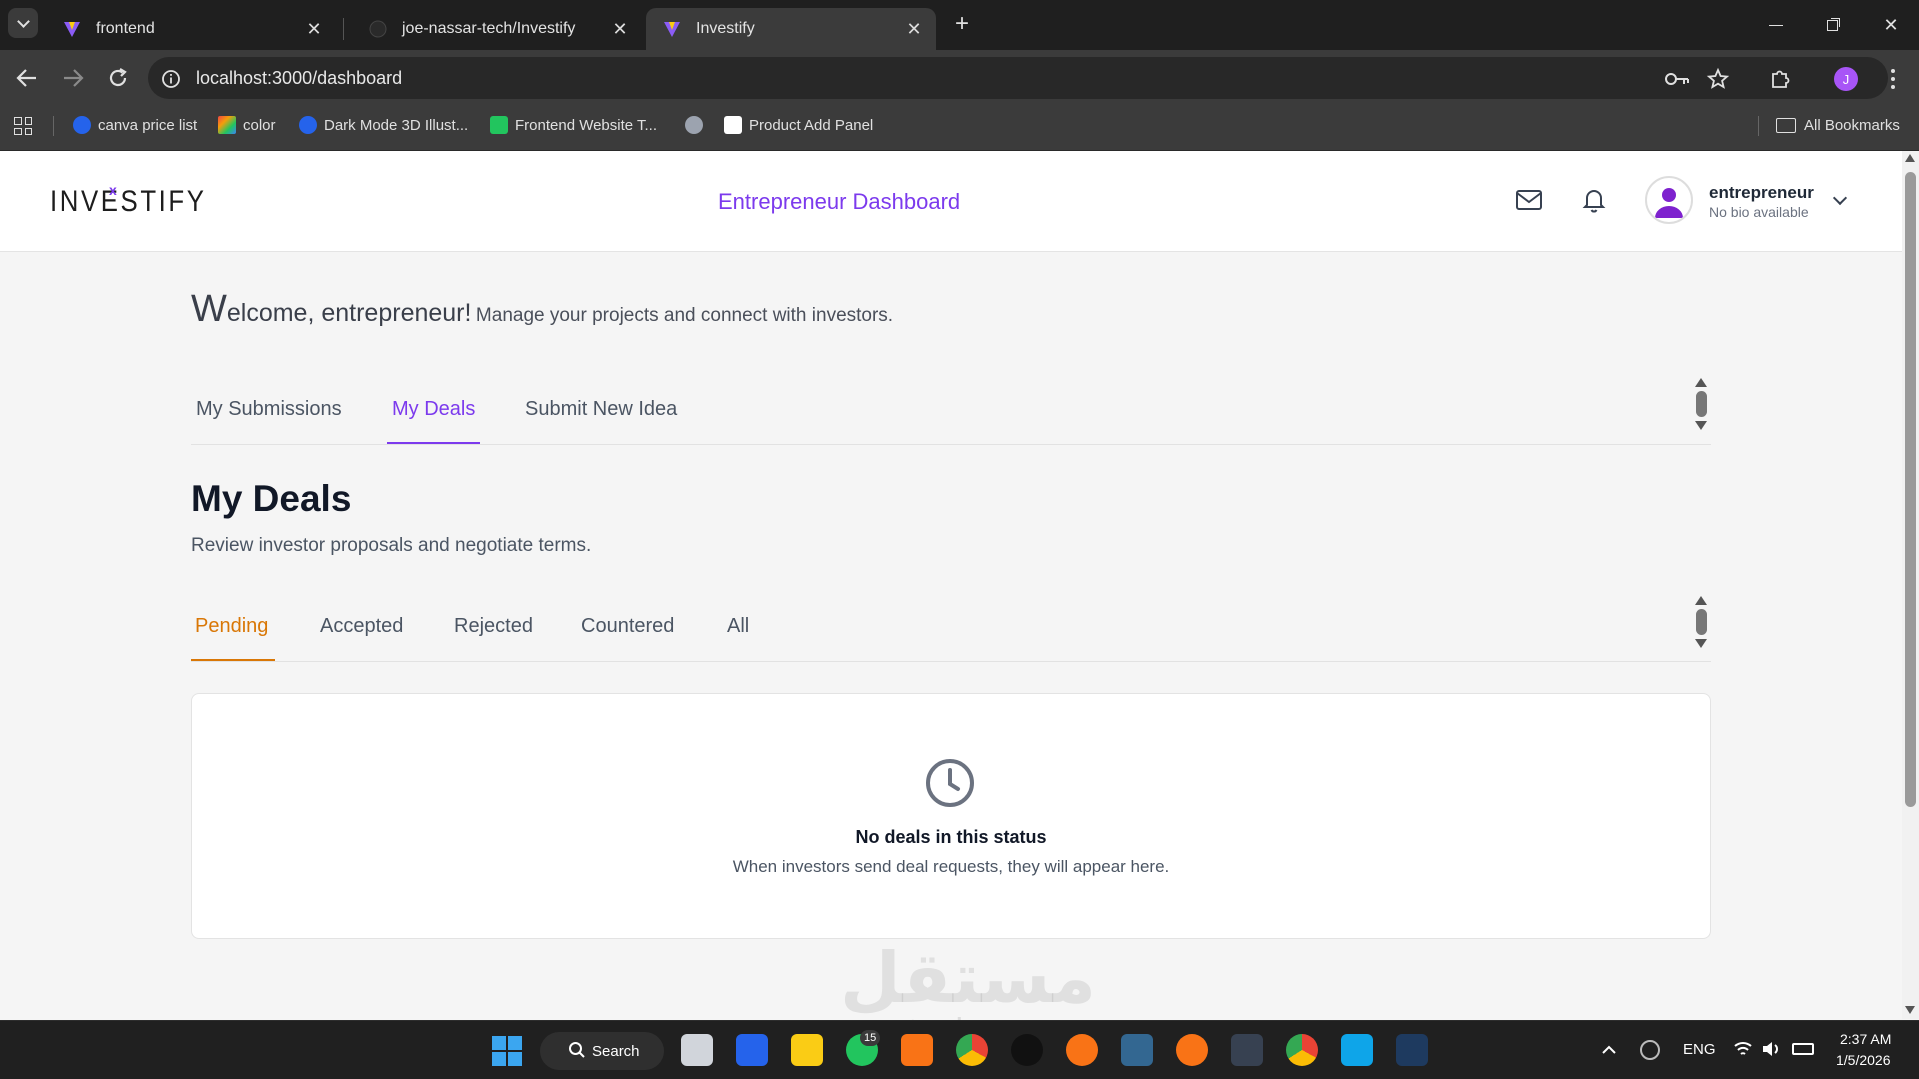  What do you see at coordinates (23, 23) in the screenshot?
I see `tab-search-button` at bounding box center [23, 23].